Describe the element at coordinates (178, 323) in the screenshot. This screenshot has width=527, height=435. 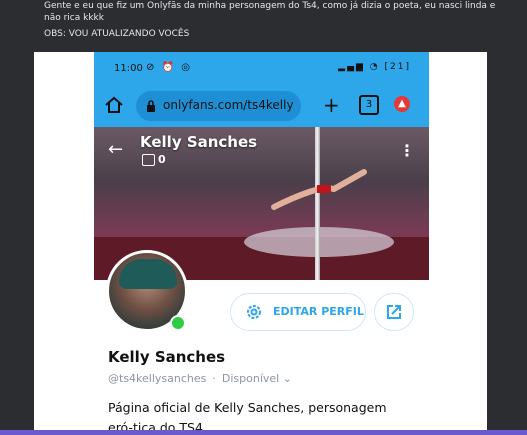
I see `online-status-dot` at that location.